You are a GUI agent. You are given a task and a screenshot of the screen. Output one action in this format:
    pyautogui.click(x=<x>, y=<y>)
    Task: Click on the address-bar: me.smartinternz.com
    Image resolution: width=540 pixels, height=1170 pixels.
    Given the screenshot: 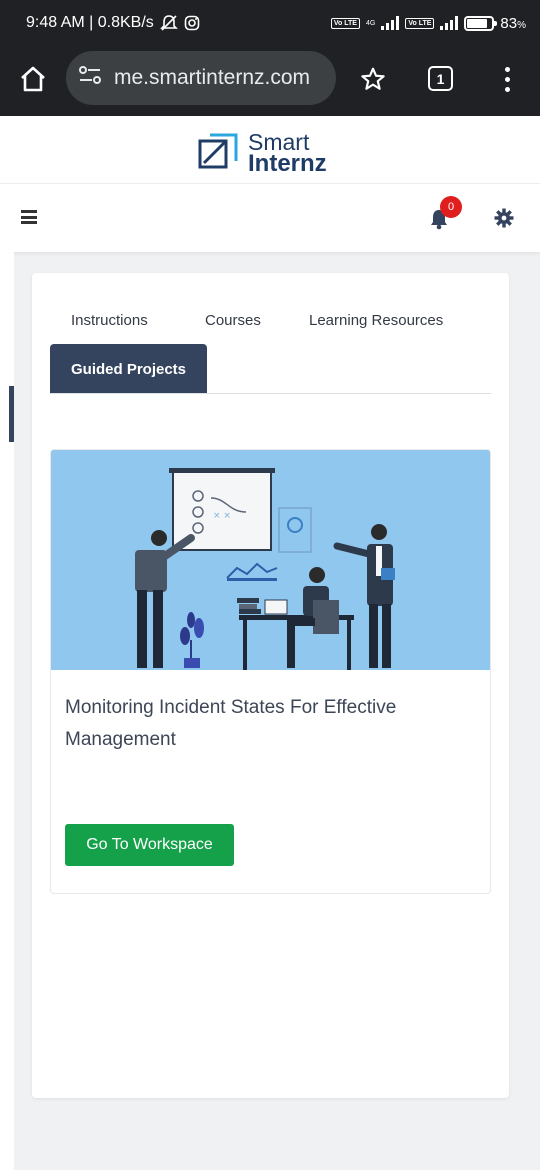 What is the action you would take?
    pyautogui.click(x=201, y=78)
    